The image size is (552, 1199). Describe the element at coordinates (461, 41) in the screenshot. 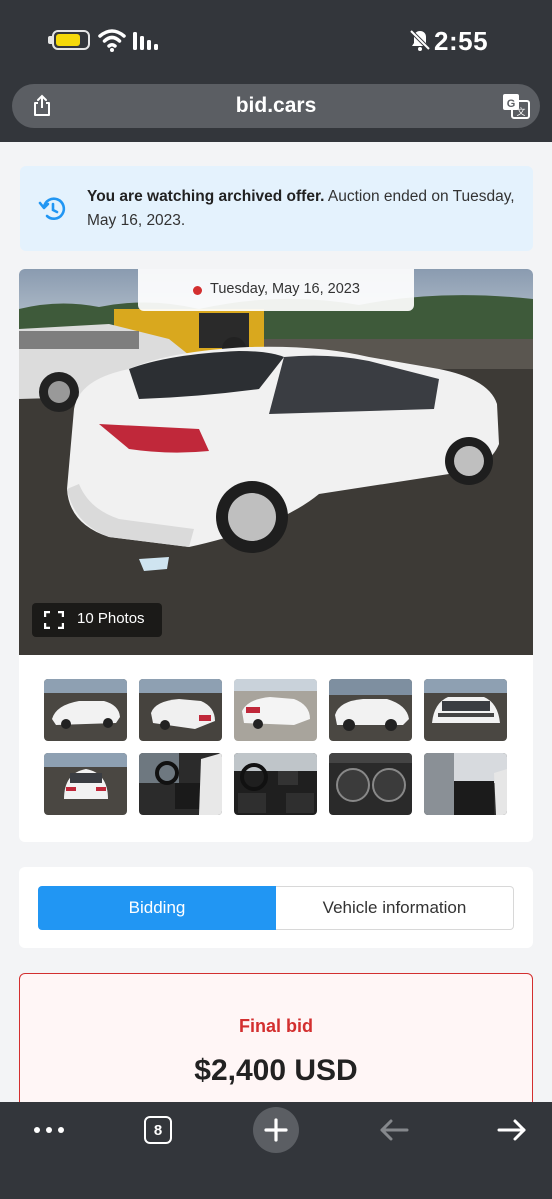

I see `status-time: 2:55` at that location.